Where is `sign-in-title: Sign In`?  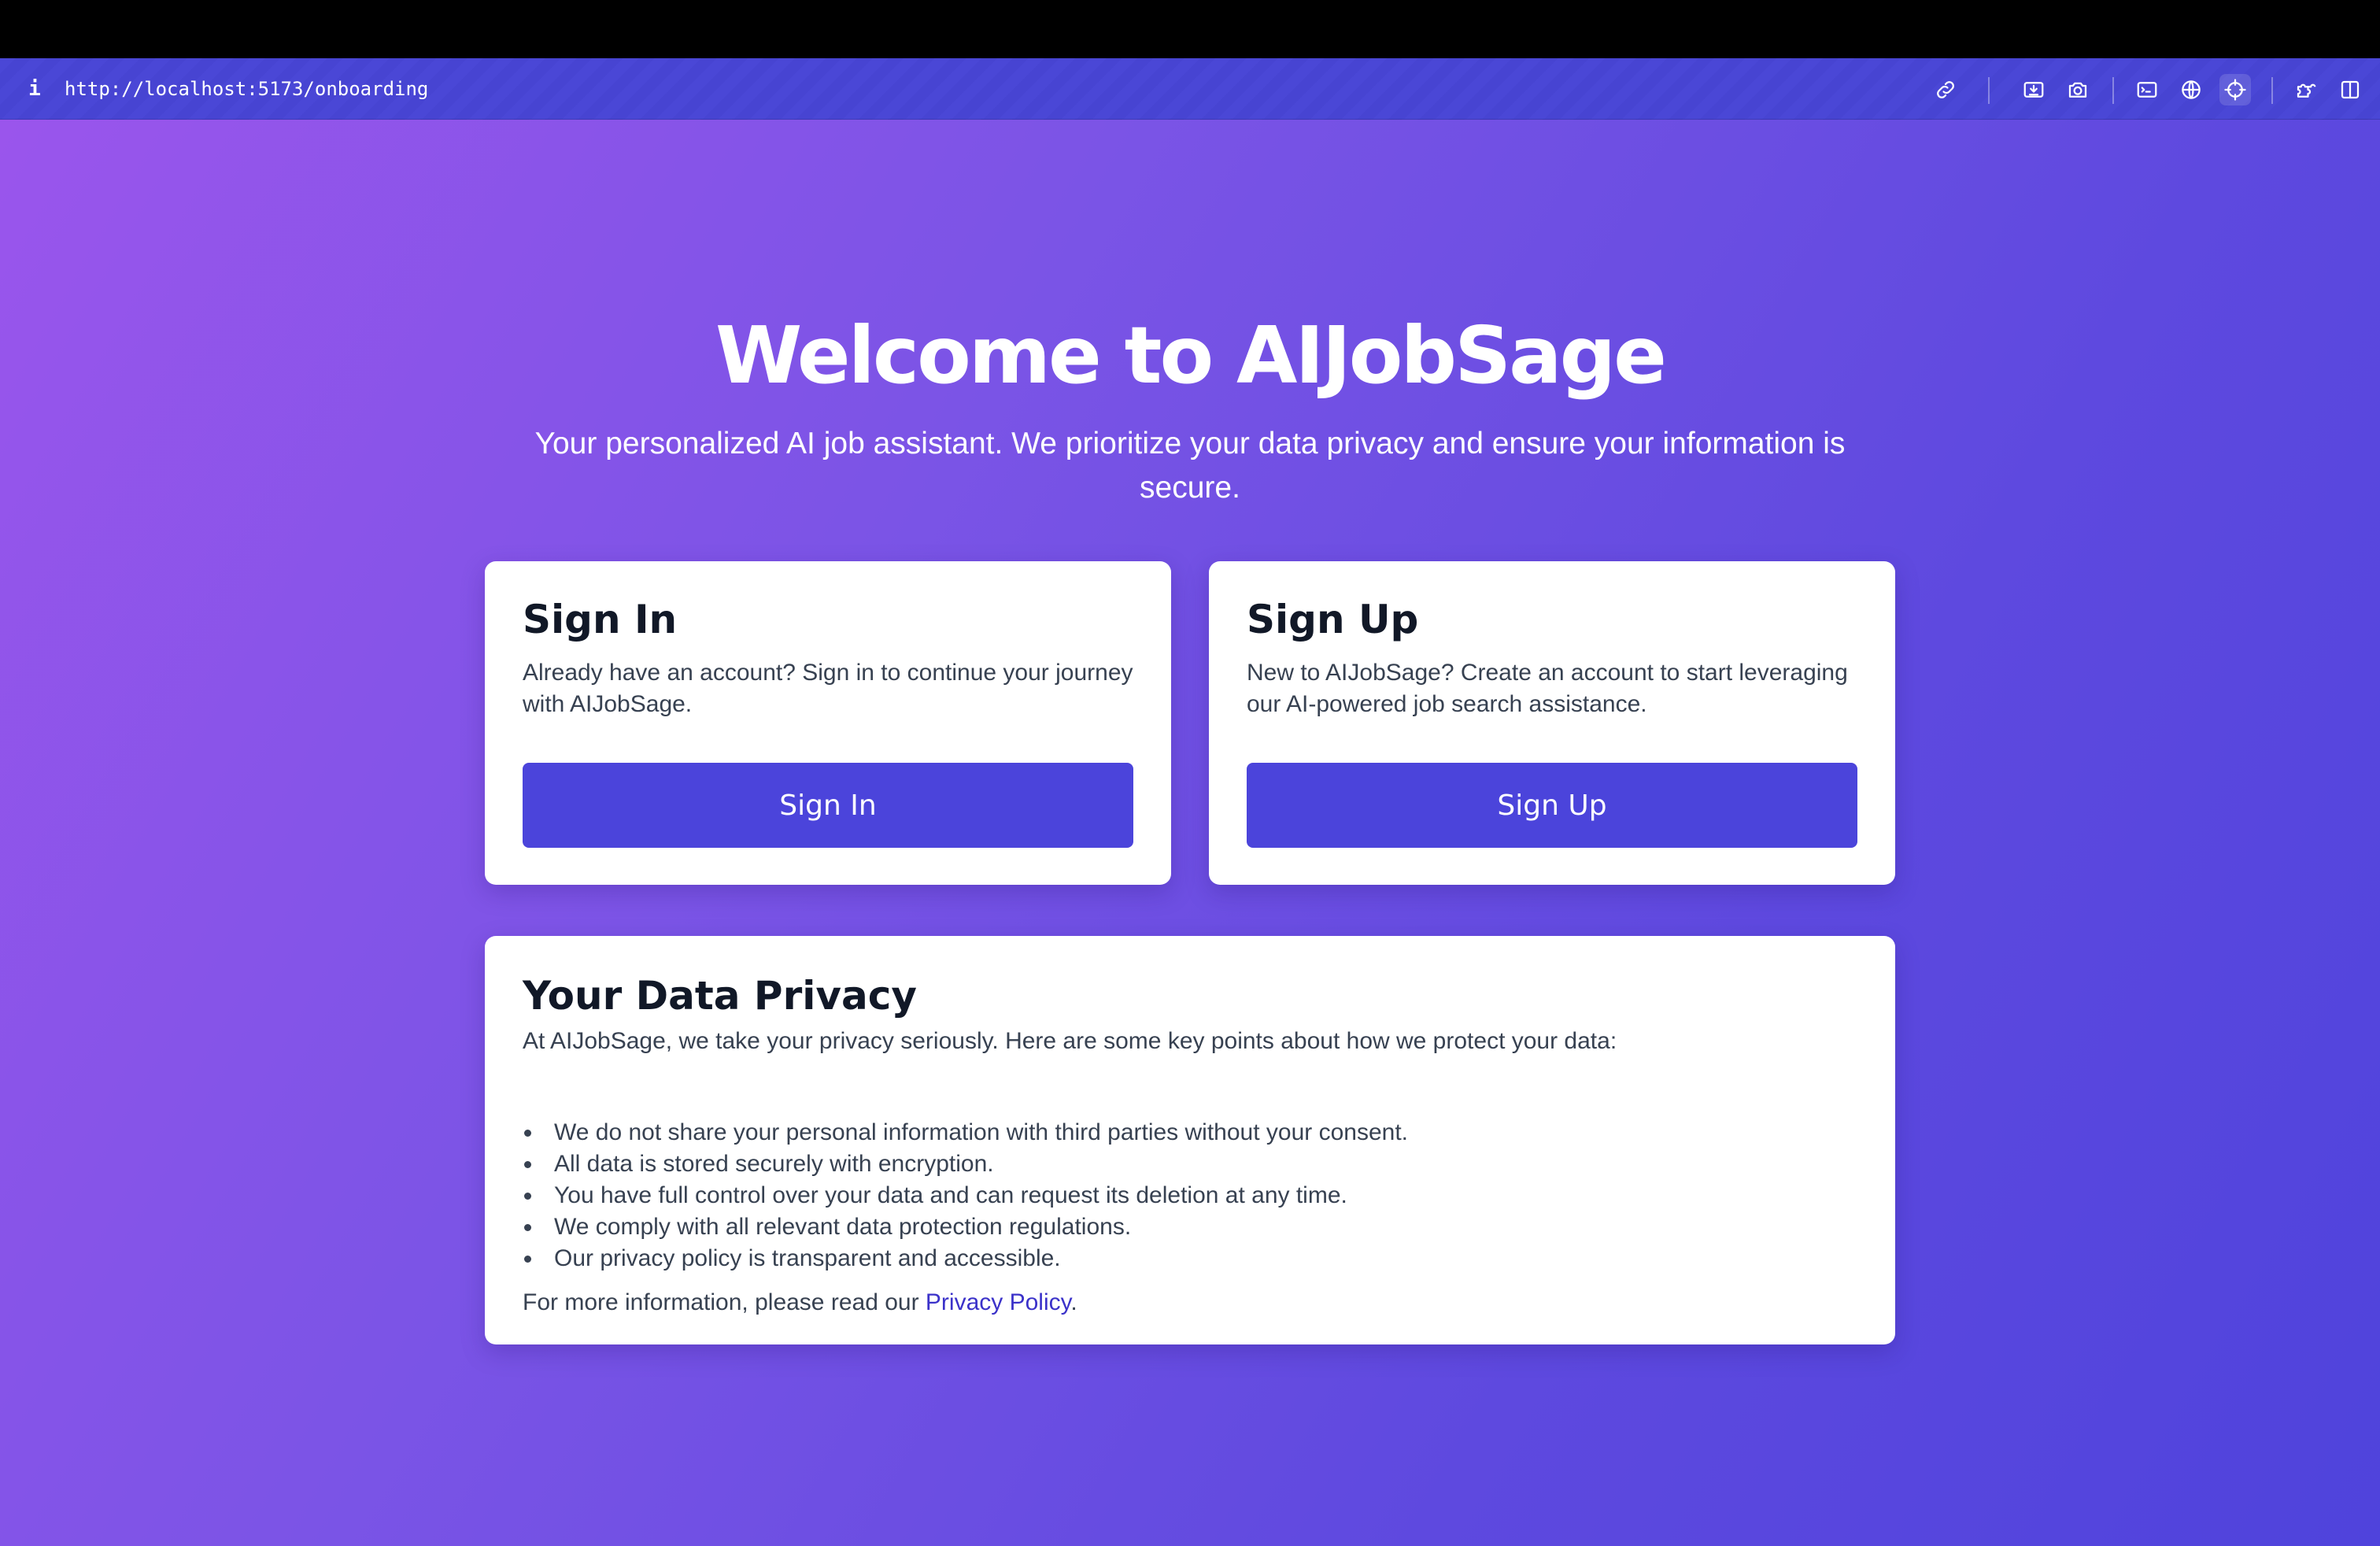
sign-in-title: Sign In is located at coordinates (600, 619).